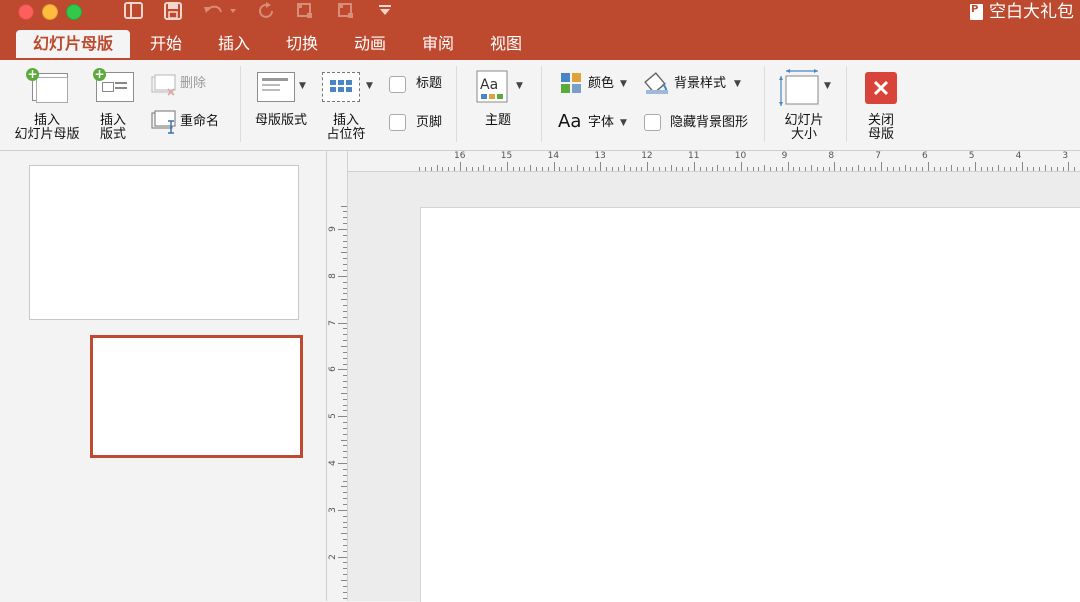  Describe the element at coordinates (506, 44) in the screenshot. I see `tab-view: 视图` at that location.